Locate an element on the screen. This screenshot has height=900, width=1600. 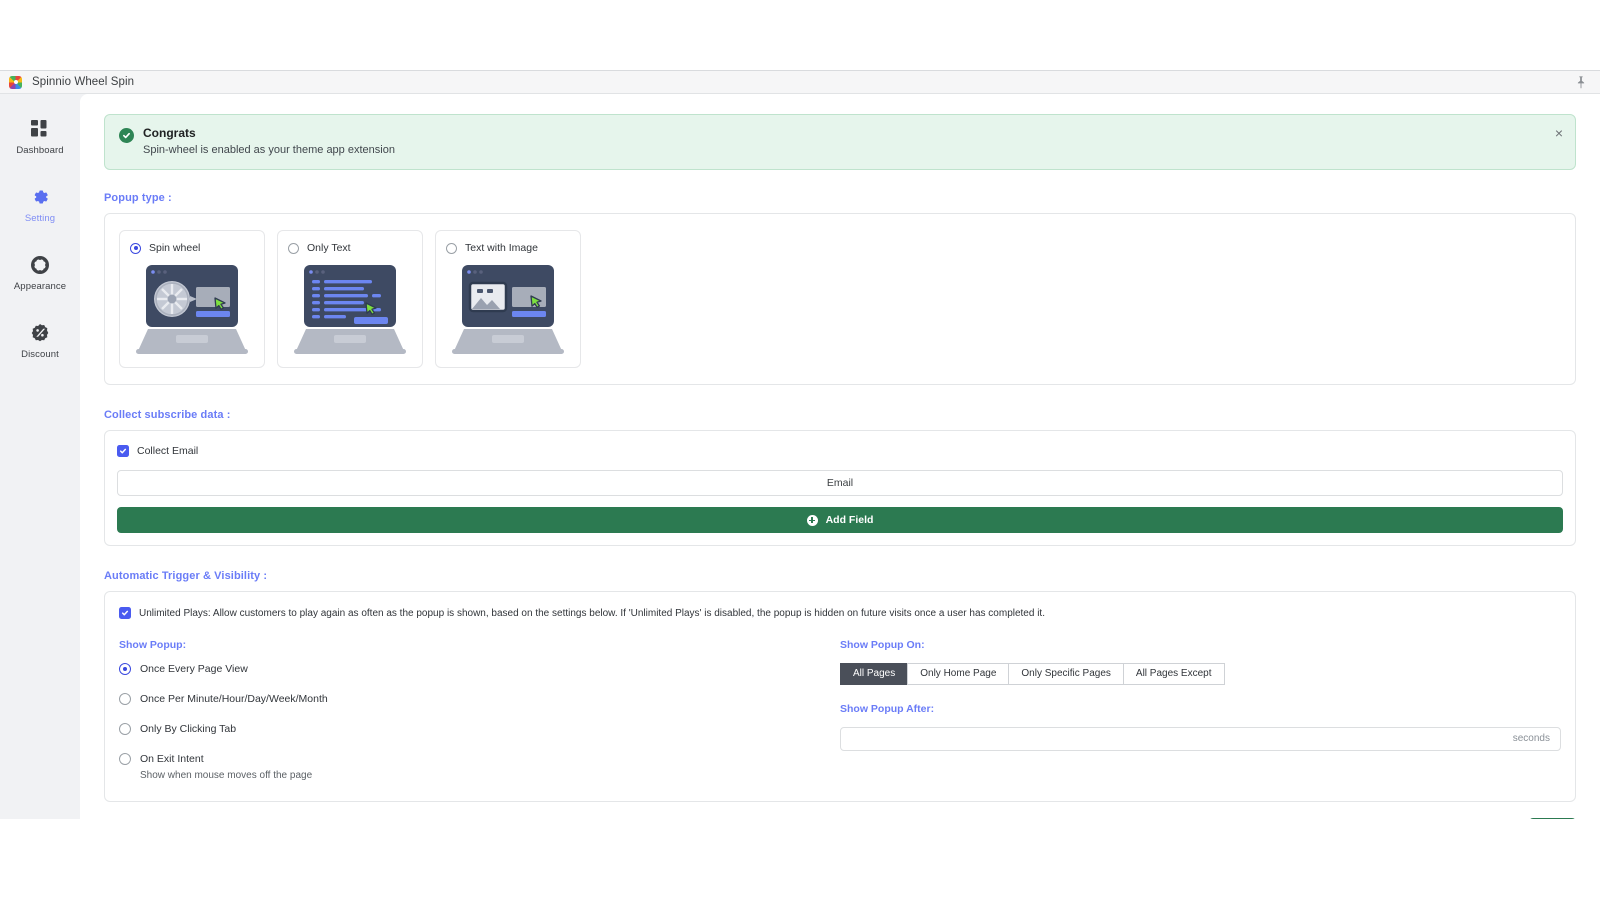
success-check-icon is located at coordinates (126, 135).